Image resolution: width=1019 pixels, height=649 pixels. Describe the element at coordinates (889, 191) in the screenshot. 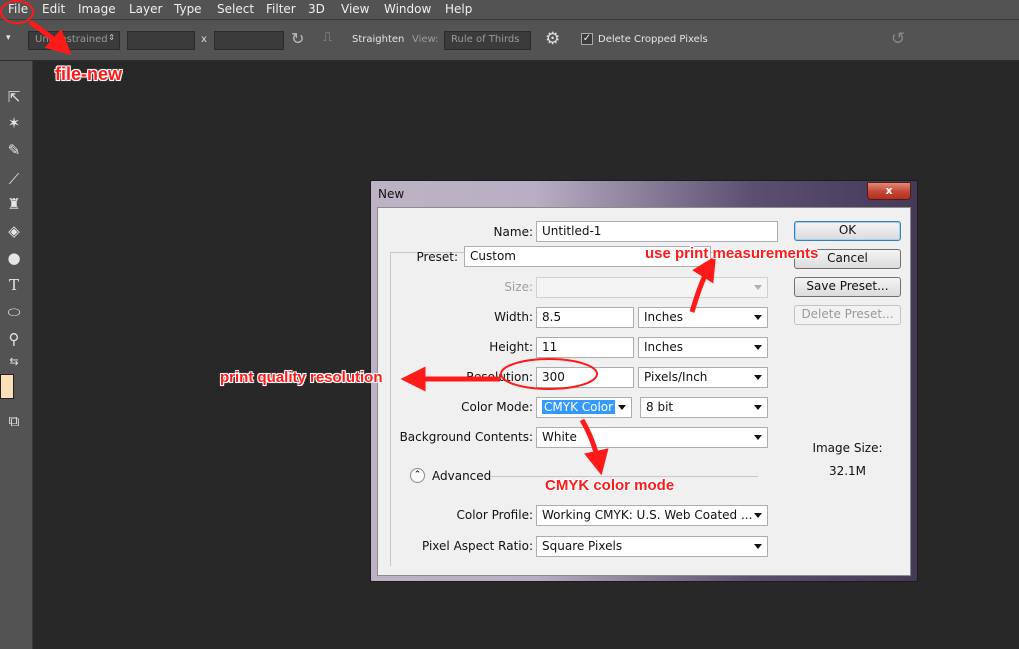

I see `close-button: x` at that location.